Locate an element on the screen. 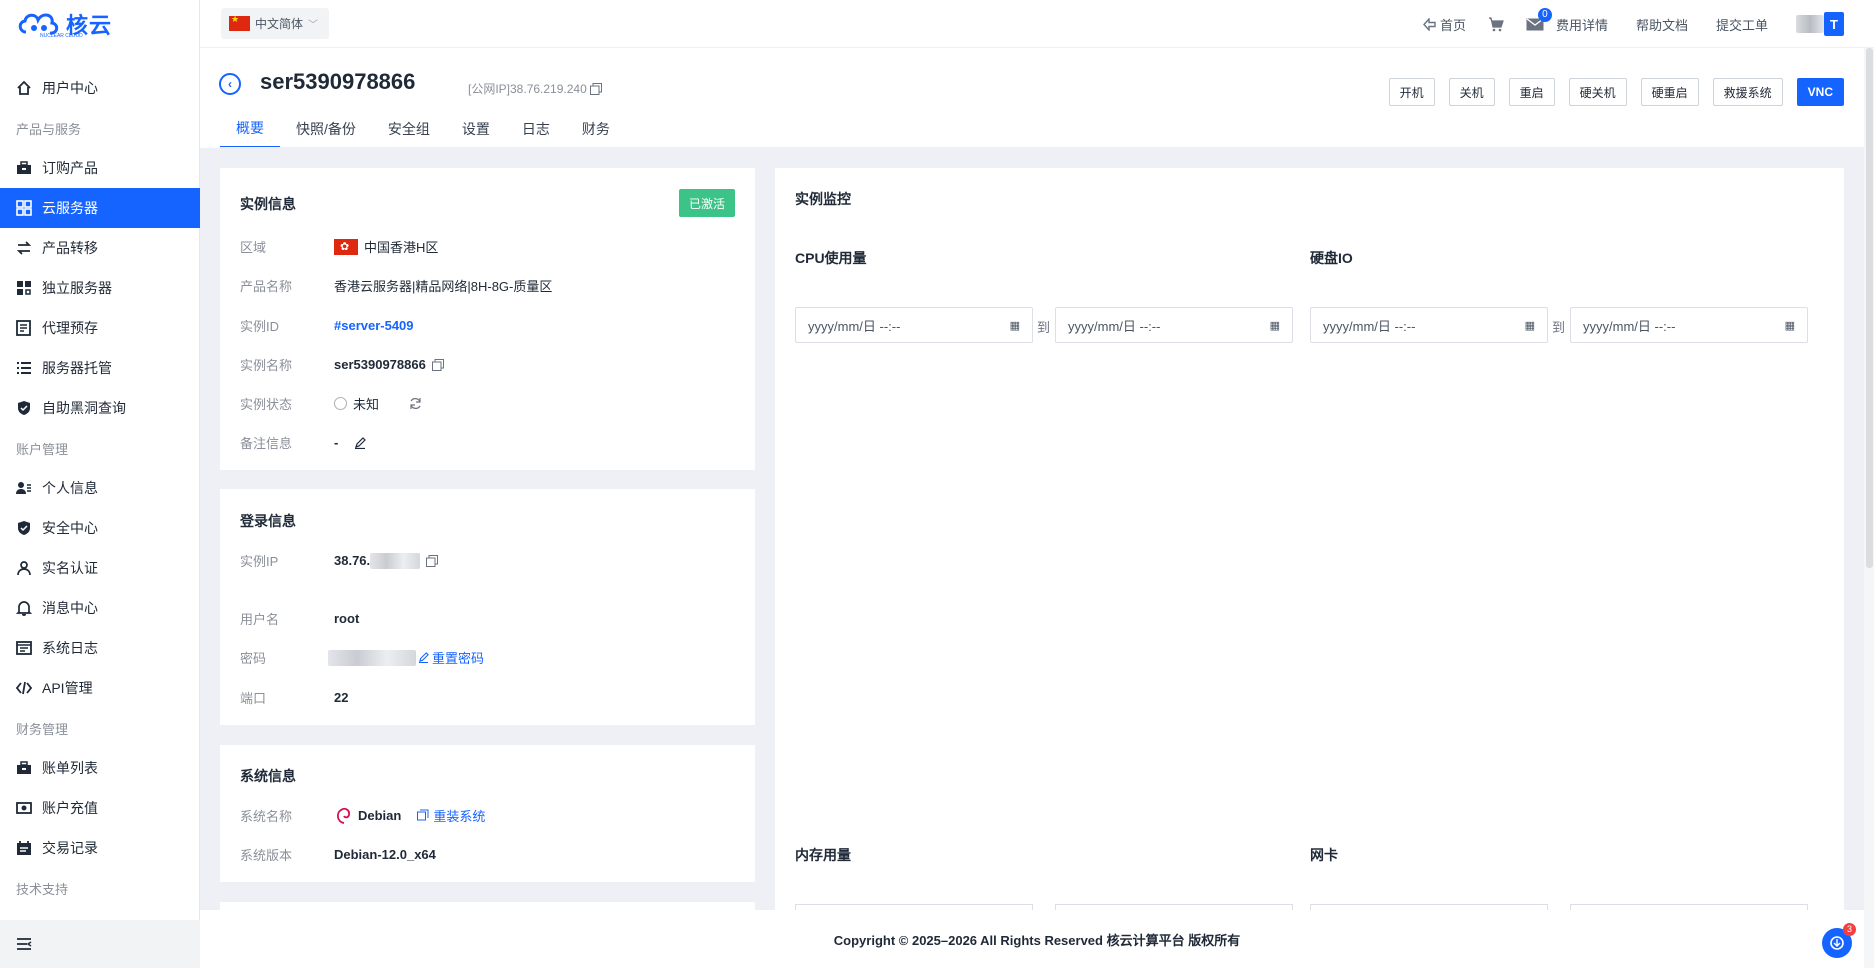  action-button: 硬关机 is located at coordinates (1597, 92).